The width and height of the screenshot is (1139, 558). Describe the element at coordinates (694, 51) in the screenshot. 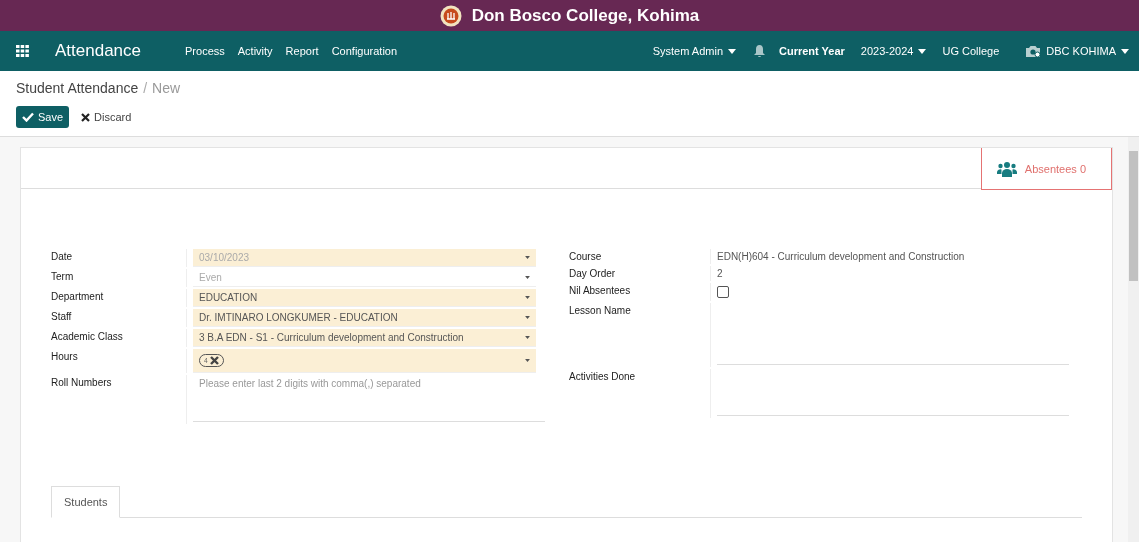

I see `user-menu: System Admin` at that location.